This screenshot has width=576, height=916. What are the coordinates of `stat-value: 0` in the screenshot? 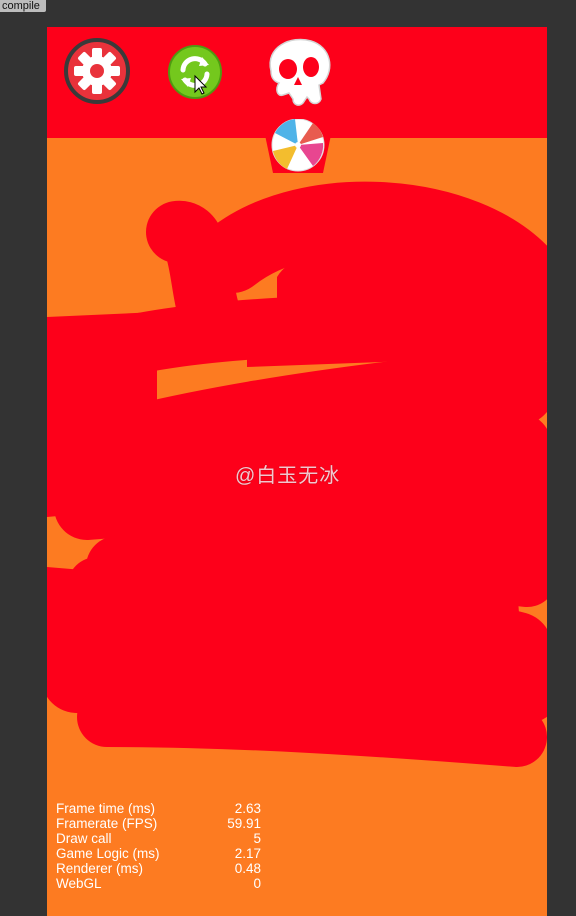 It's located at (257, 883).